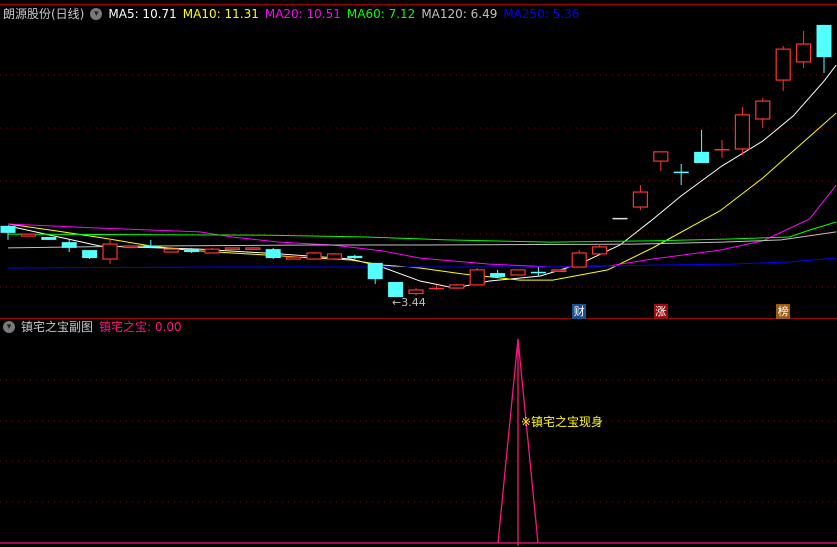 The image size is (837, 547). Describe the element at coordinates (783, 311) in the screenshot. I see `tag-ranking: 榜` at that location.